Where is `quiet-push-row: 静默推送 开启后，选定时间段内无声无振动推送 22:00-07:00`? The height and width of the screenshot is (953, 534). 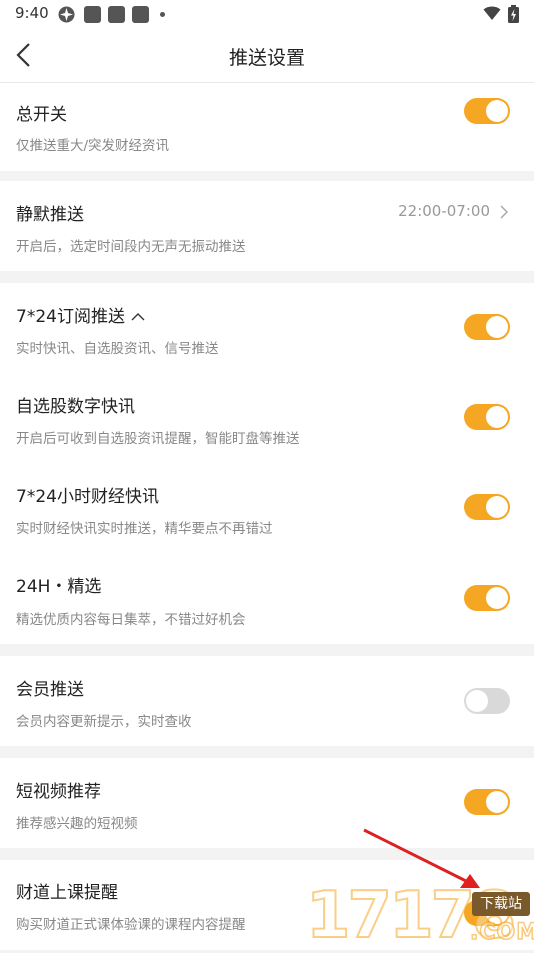
quiet-push-row: 静默推送 开启后，选定时间段内无声无振动推送 22:00-07:00 is located at coordinates (267, 226).